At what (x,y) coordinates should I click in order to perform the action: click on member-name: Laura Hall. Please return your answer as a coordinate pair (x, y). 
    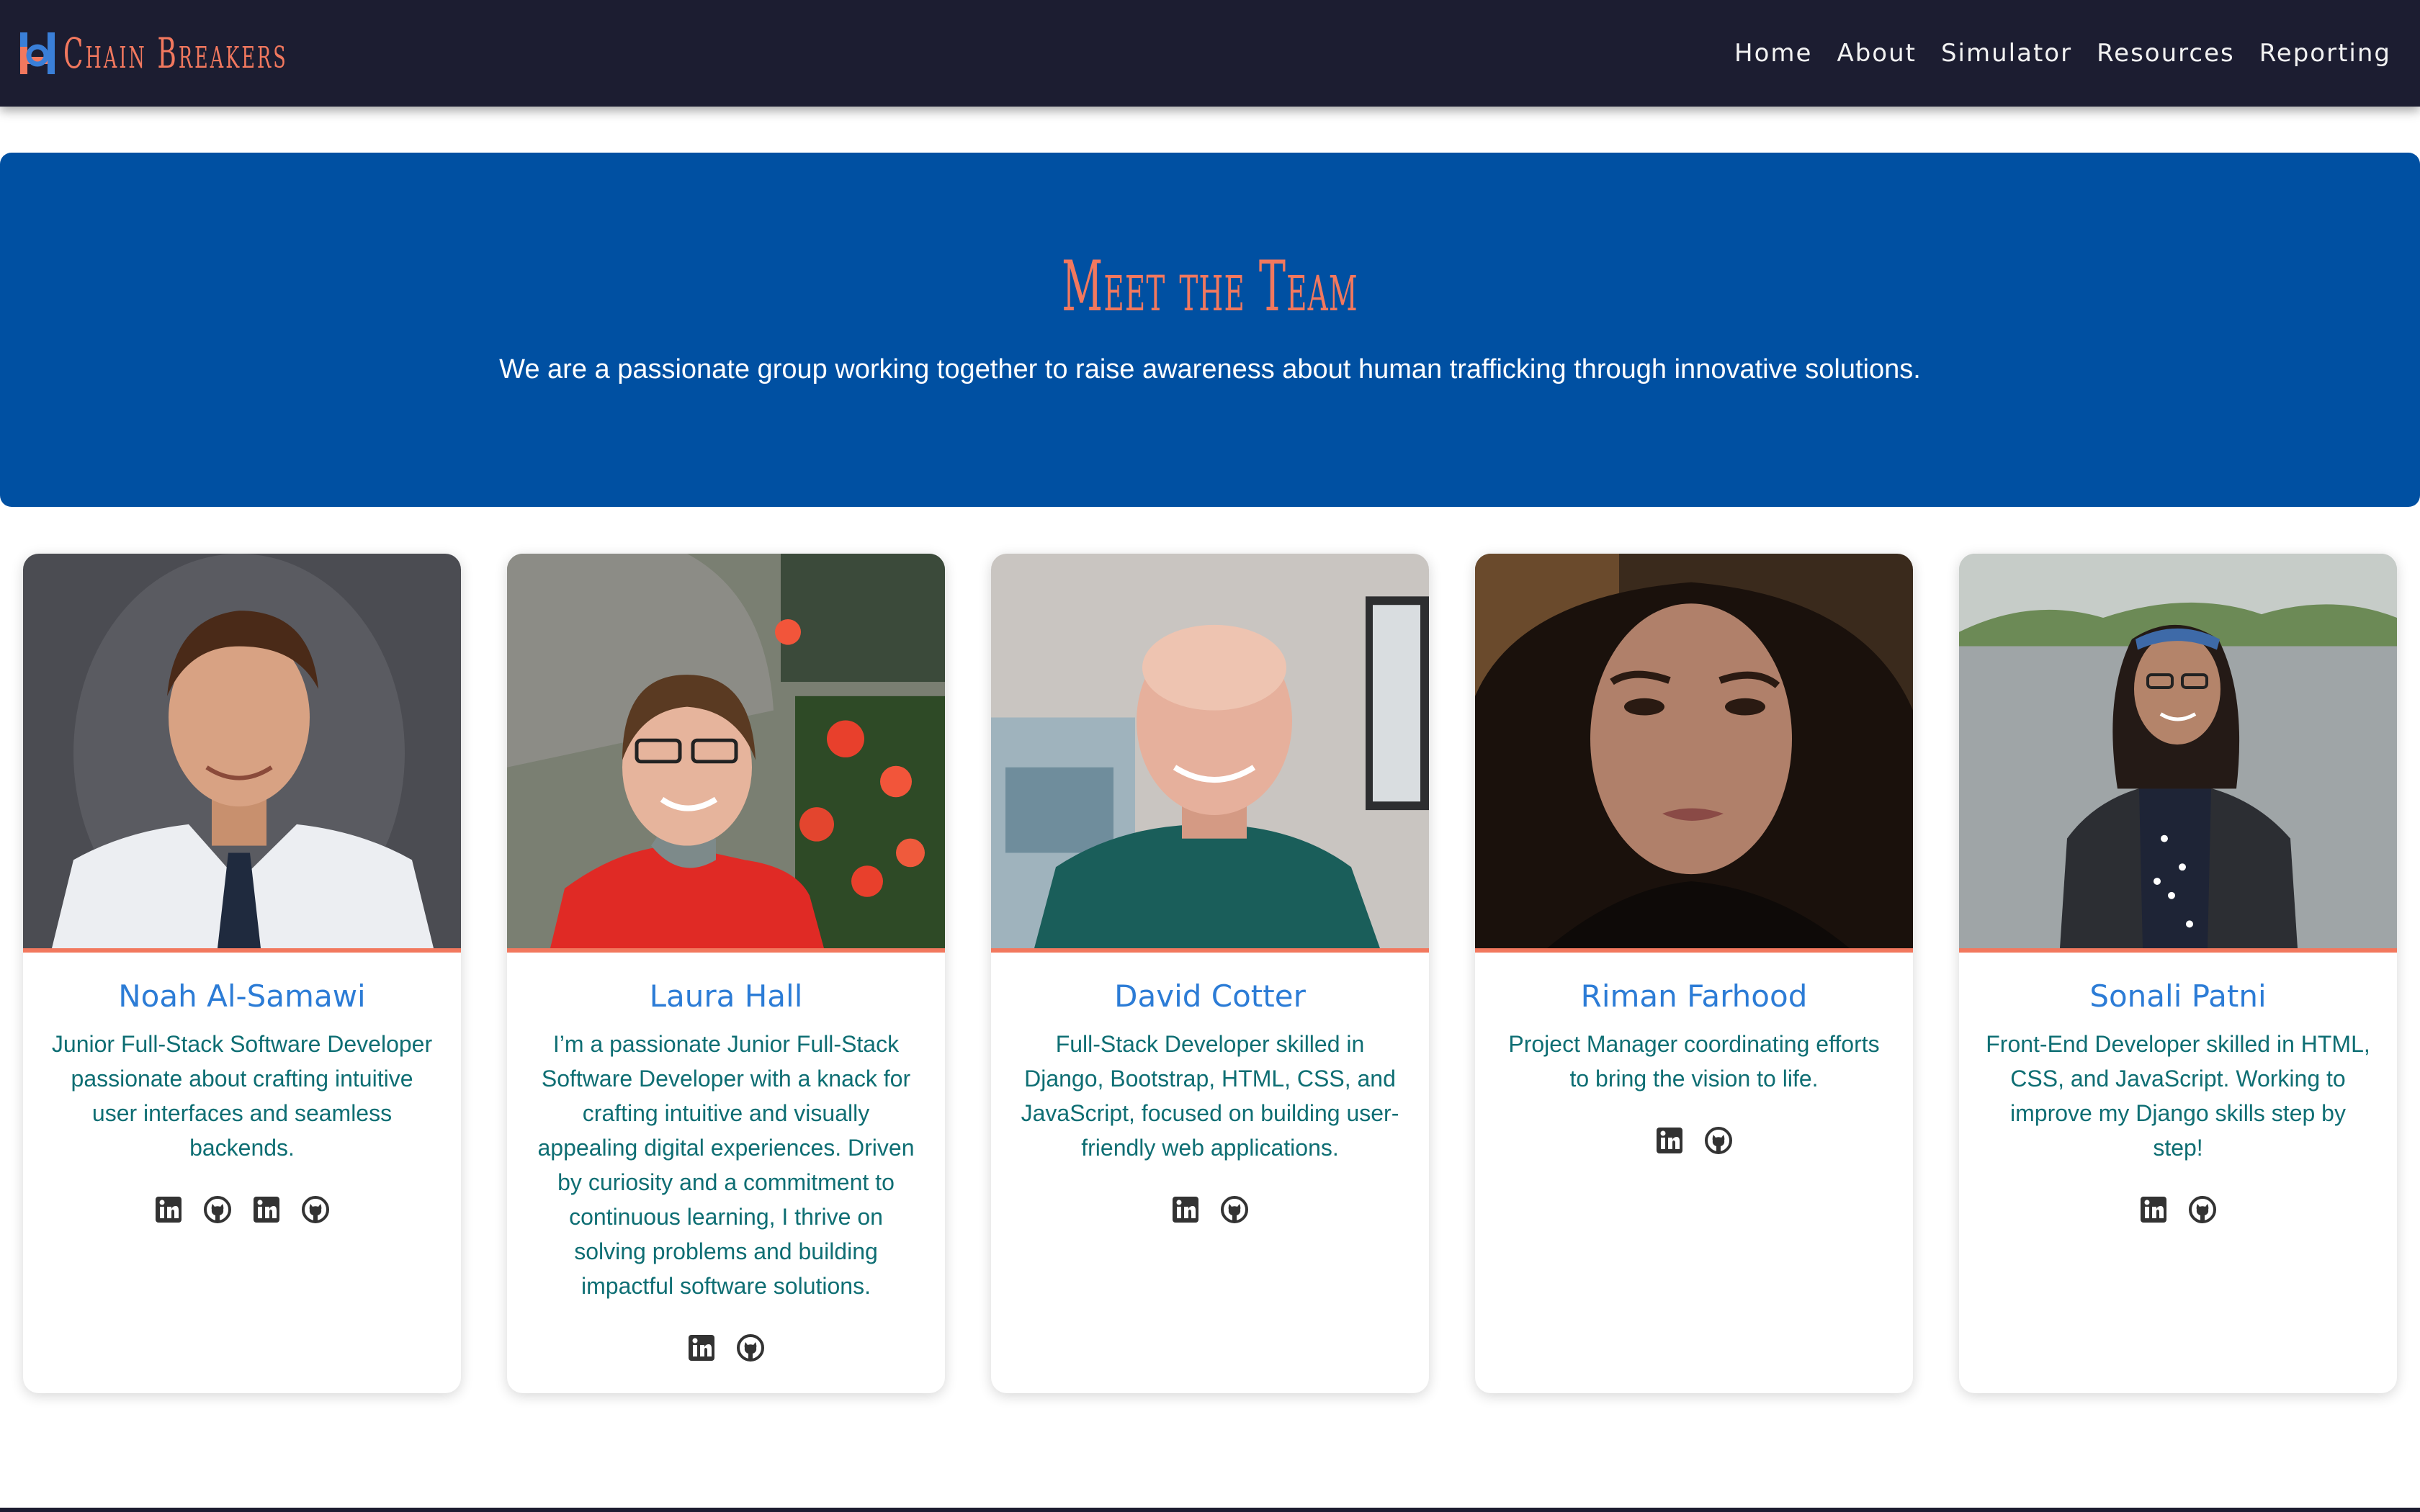
    Looking at the image, I should click on (726, 996).